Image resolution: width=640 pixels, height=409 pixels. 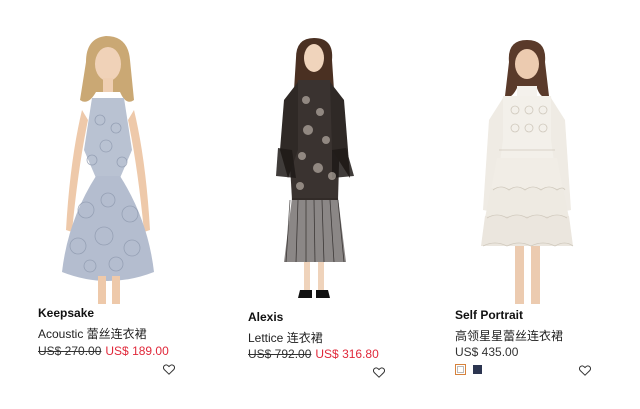 What do you see at coordinates (347, 354) in the screenshot?
I see `sale-price: US$ 316.80` at bounding box center [347, 354].